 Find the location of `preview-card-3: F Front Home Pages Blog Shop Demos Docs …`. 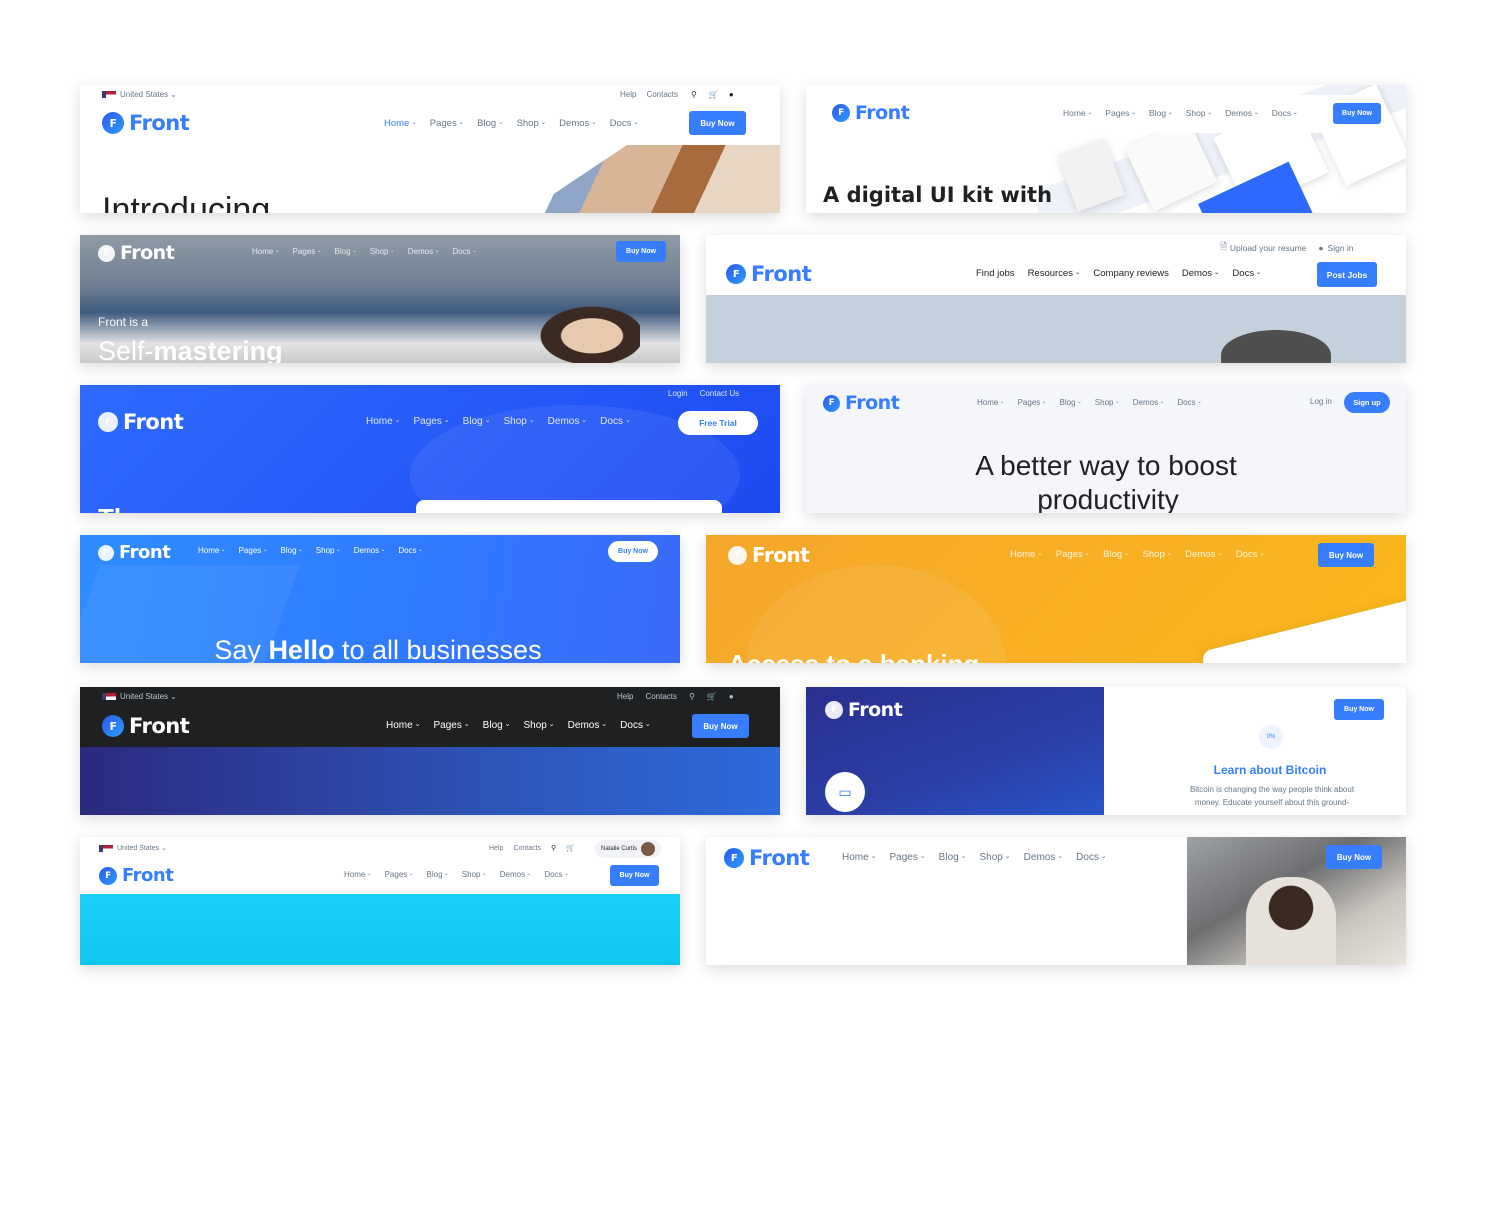

preview-card-3: F Front Home Pages Blog Shop Demos Docs … is located at coordinates (380, 299).